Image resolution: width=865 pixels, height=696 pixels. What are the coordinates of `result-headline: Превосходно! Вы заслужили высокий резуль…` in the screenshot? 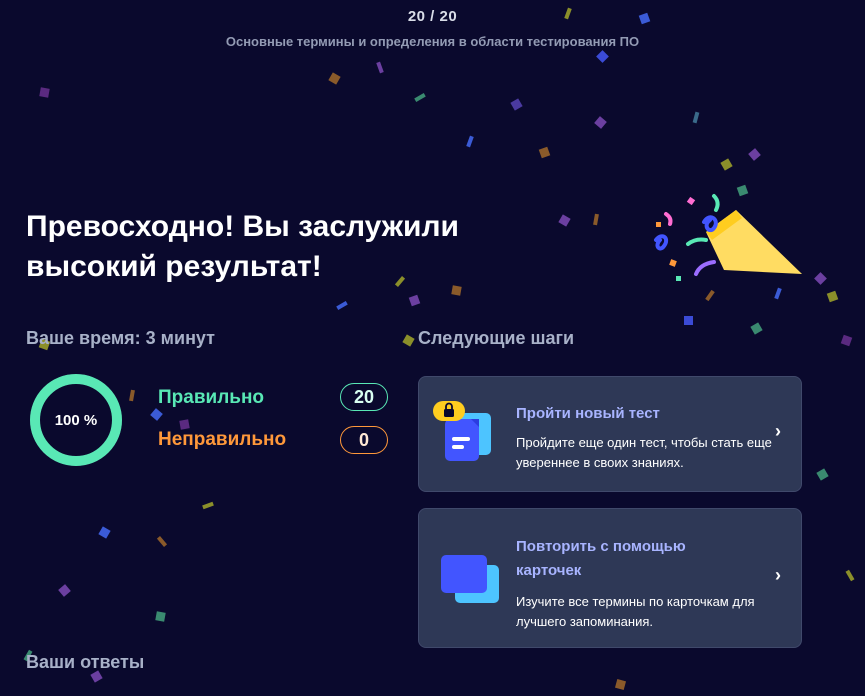 It's located at (242, 246).